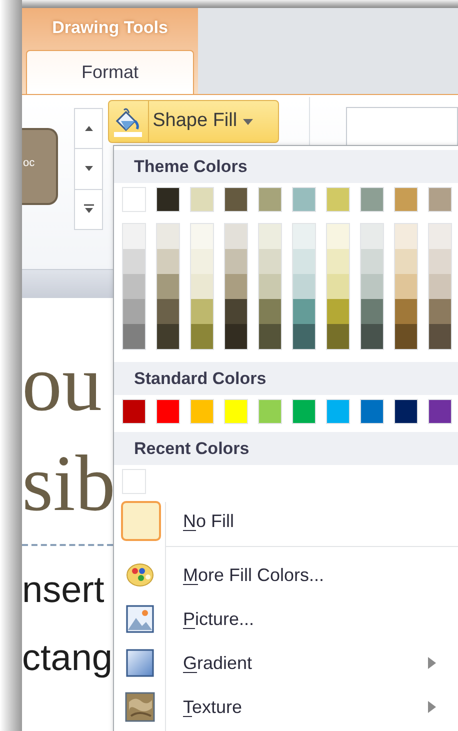  Describe the element at coordinates (67, 484) in the screenshot. I see `document-text: sib` at that location.